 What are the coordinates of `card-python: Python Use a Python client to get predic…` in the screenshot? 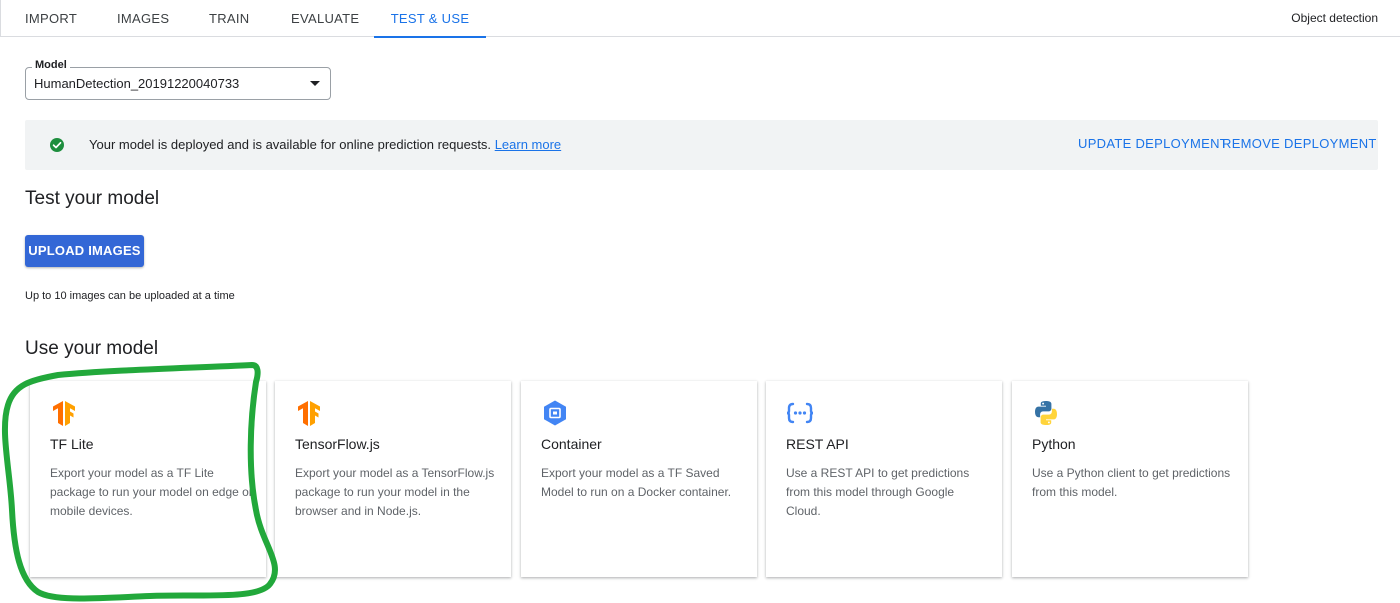 It's located at (1130, 479).